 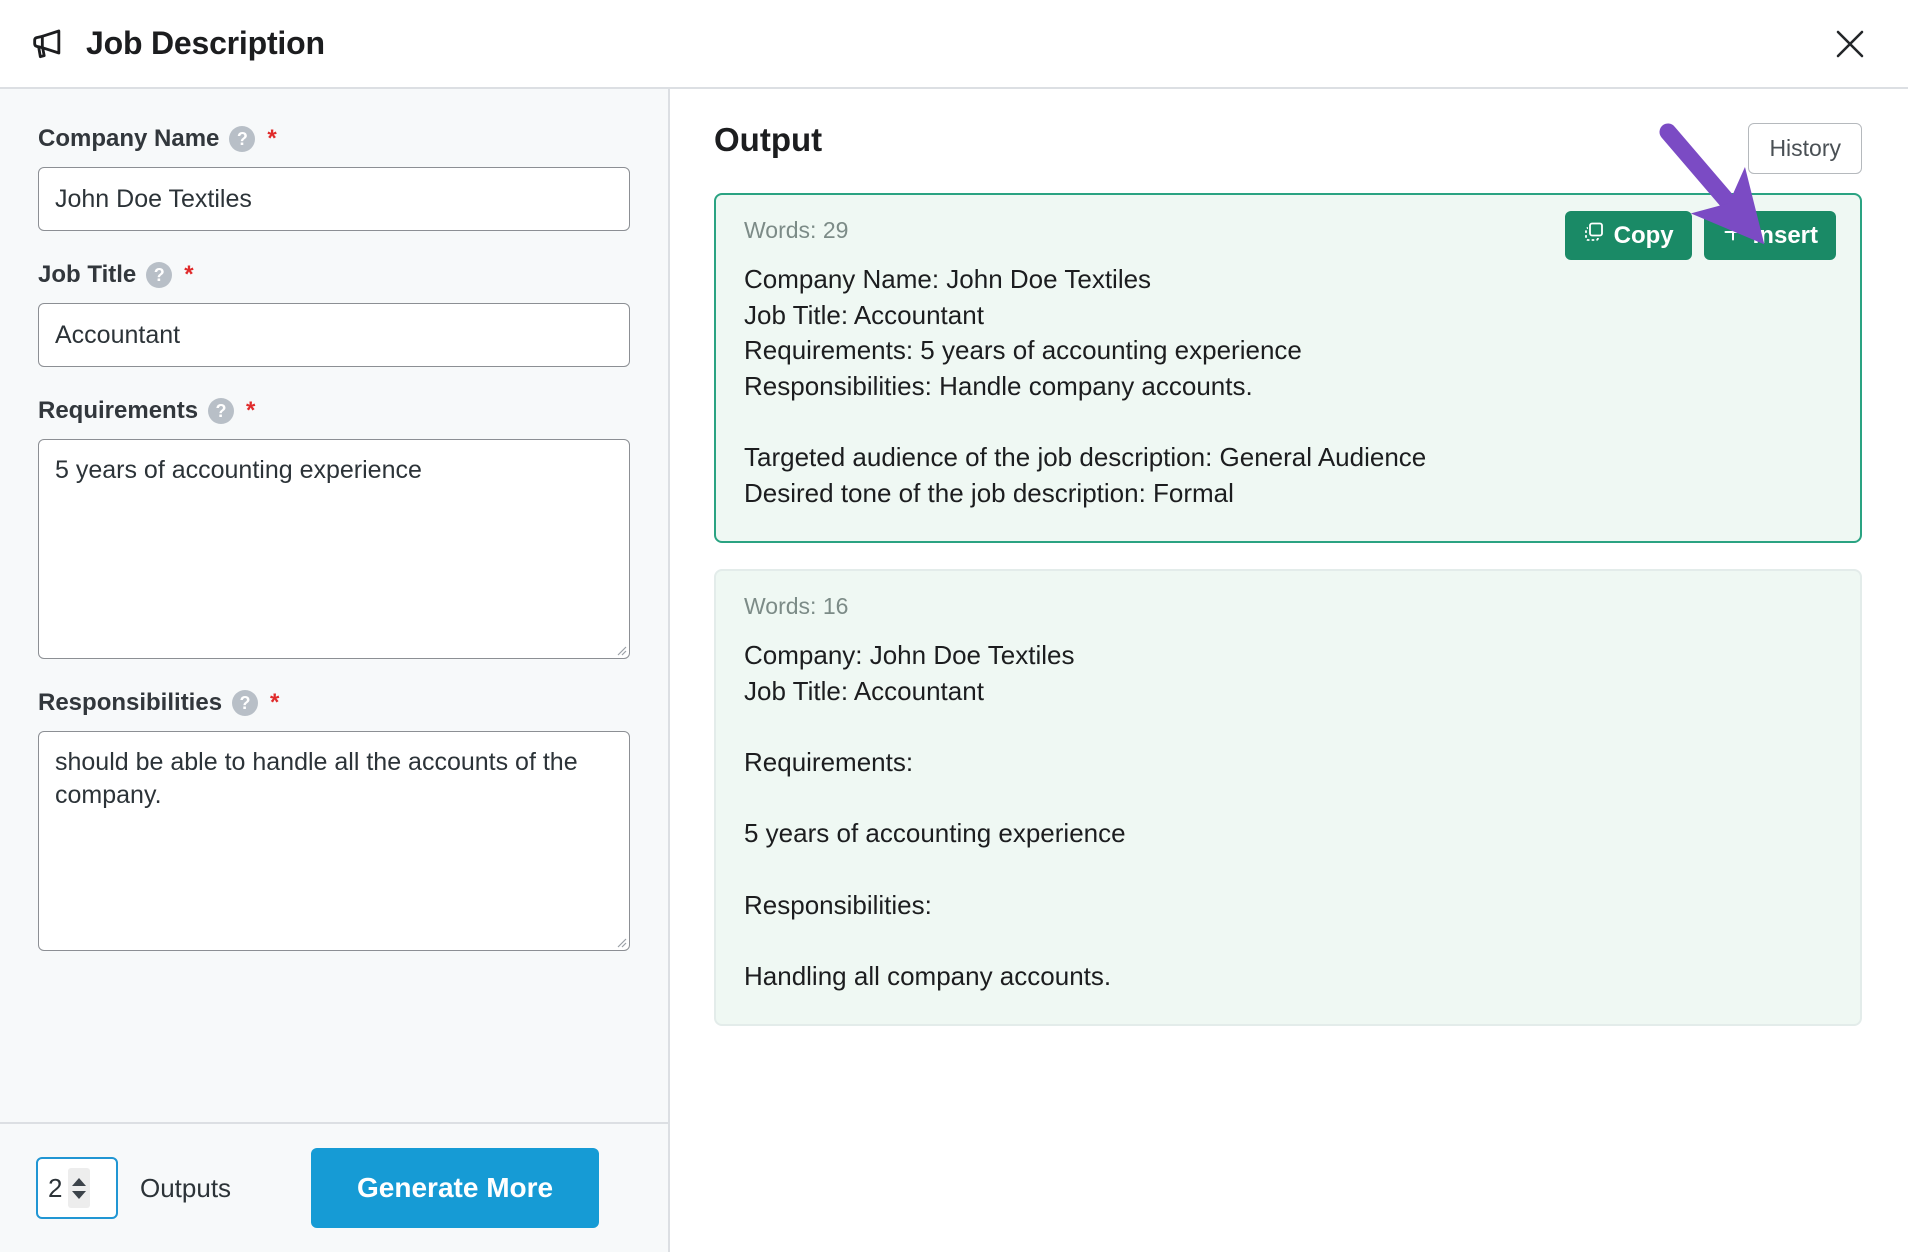 What do you see at coordinates (334, 199) in the screenshot?
I see `company-name-input` at bounding box center [334, 199].